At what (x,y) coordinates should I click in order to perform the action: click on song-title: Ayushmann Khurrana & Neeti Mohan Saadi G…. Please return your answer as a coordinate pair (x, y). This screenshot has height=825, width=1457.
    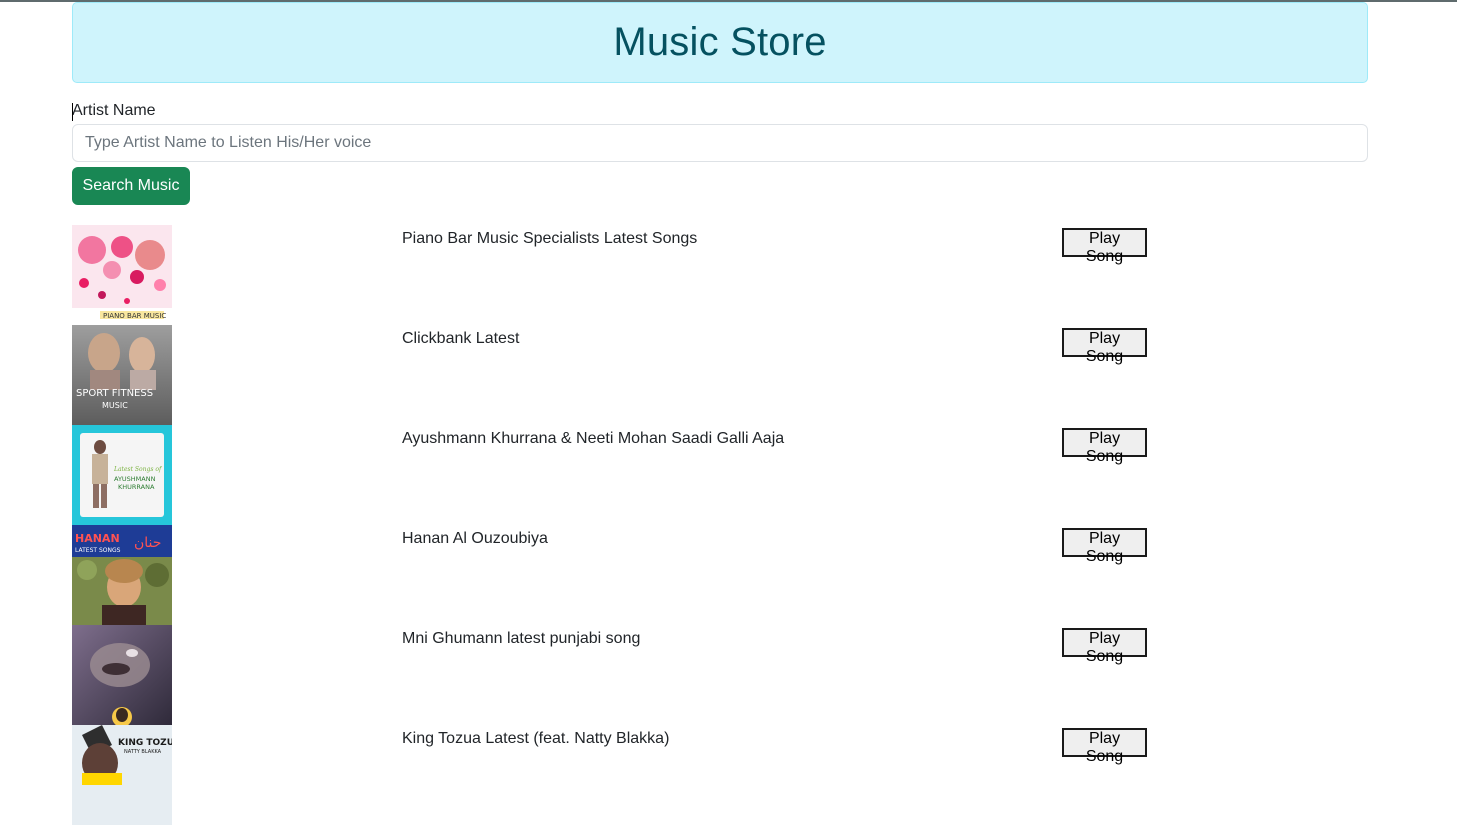
    Looking at the image, I should click on (593, 438).